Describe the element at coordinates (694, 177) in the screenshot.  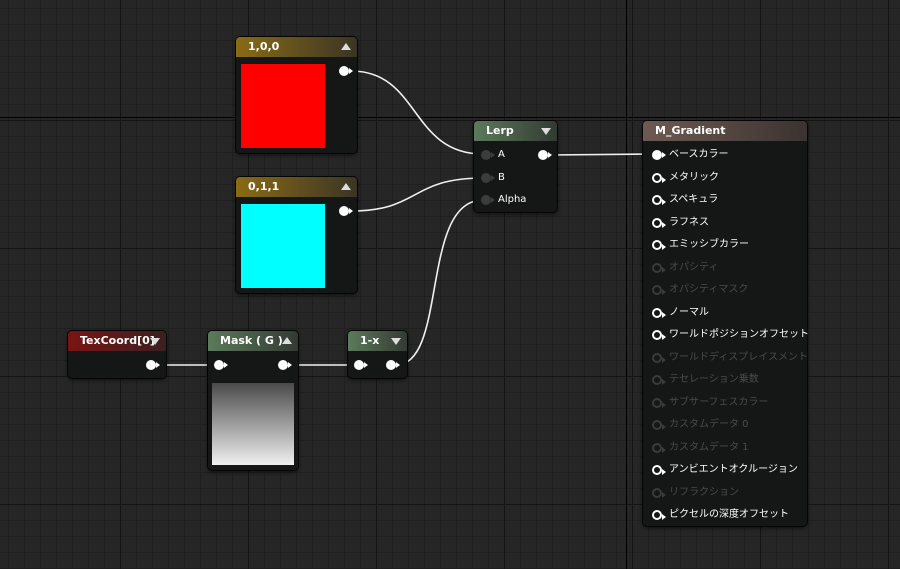
I see `material-input-label: メタリック` at that location.